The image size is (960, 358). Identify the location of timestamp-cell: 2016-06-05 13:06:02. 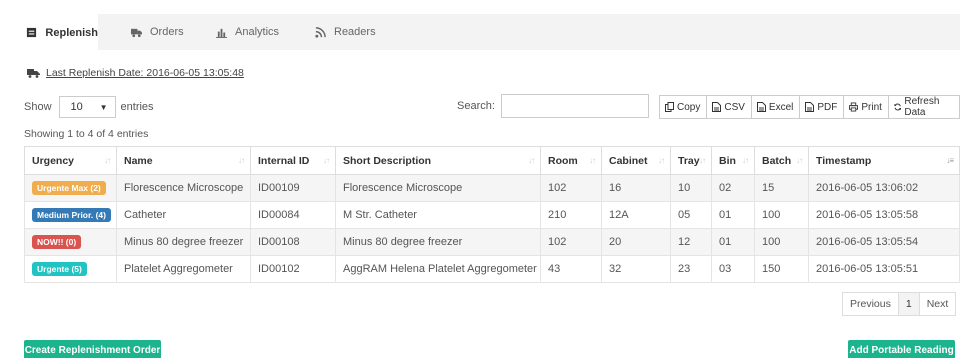
(884, 188).